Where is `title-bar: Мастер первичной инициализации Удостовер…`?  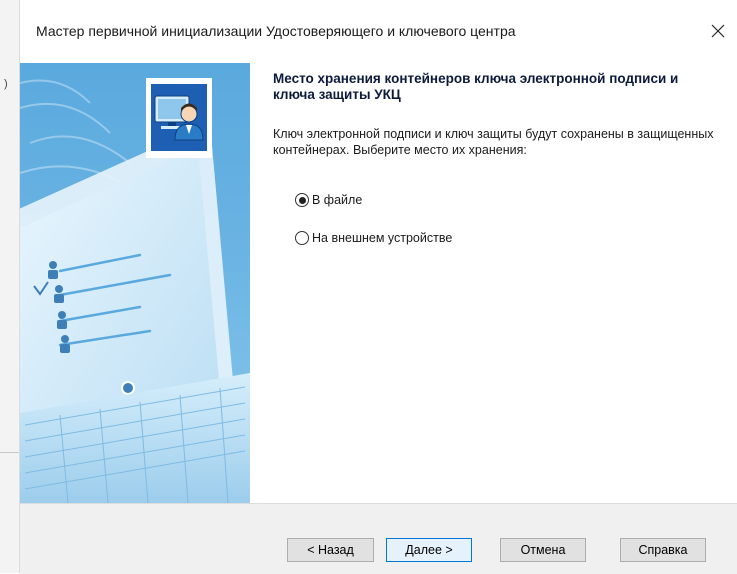 title-bar: Мастер первичной инициализации Удостовер… is located at coordinates (378, 31).